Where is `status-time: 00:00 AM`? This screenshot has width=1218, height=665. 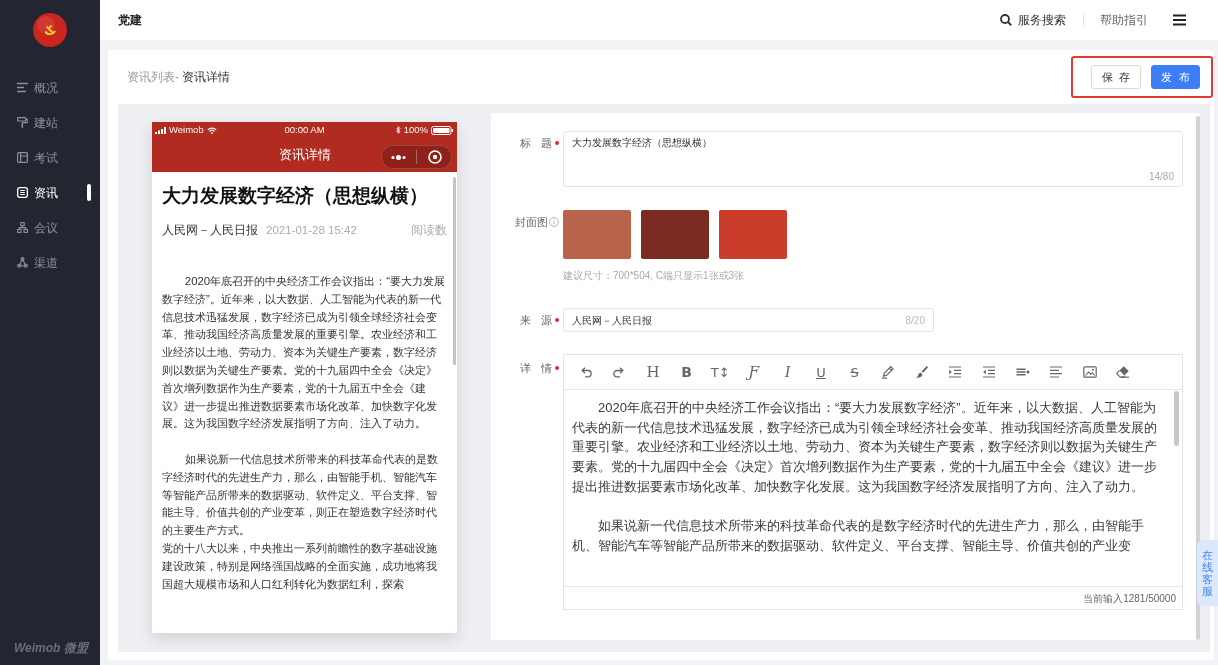
status-time: 00:00 AM is located at coordinates (304, 130).